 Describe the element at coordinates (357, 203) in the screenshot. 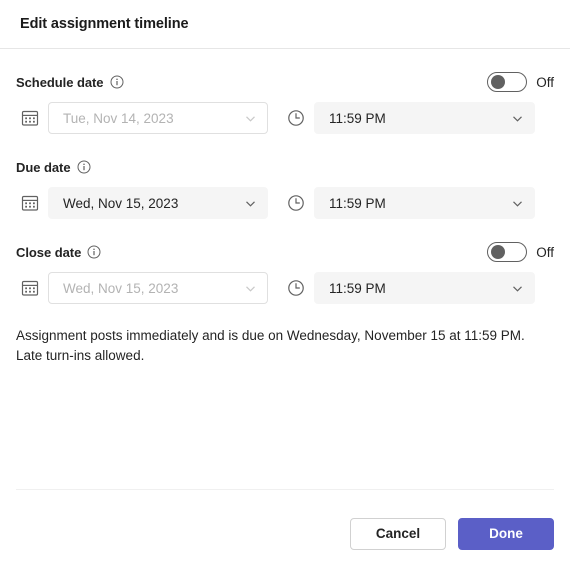

I see `due-time-value: 11:59 PM` at that location.